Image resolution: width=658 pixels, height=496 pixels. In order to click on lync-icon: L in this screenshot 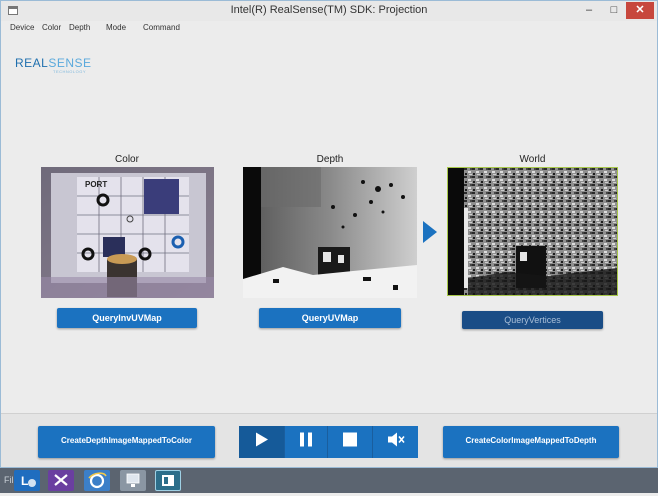, I will do `click(27, 480)`.